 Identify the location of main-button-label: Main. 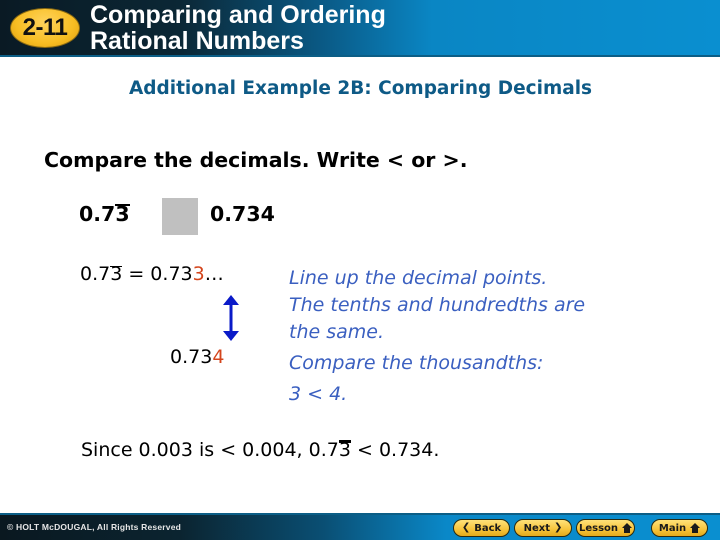
(672, 528).